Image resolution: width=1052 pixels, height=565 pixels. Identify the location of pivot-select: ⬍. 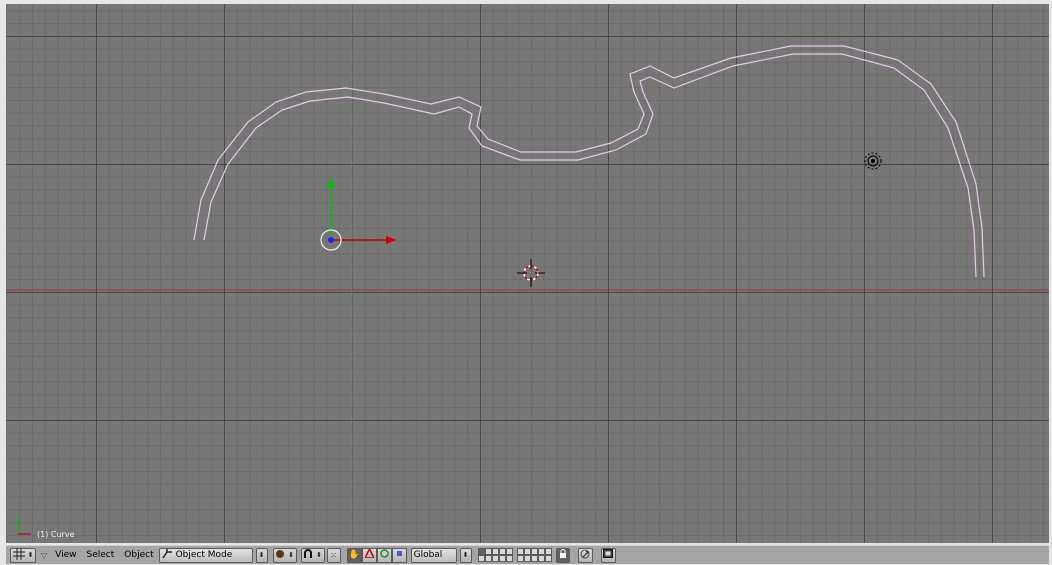
(312, 555).